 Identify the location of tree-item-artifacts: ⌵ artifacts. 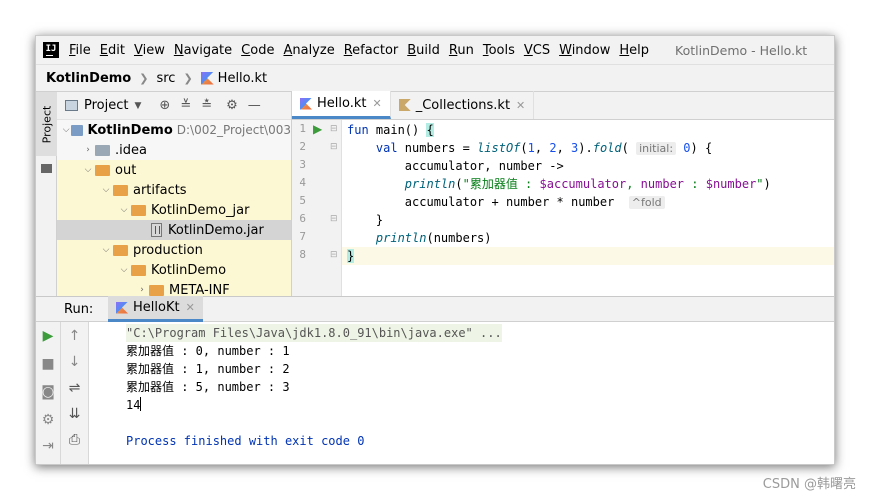
(174, 190).